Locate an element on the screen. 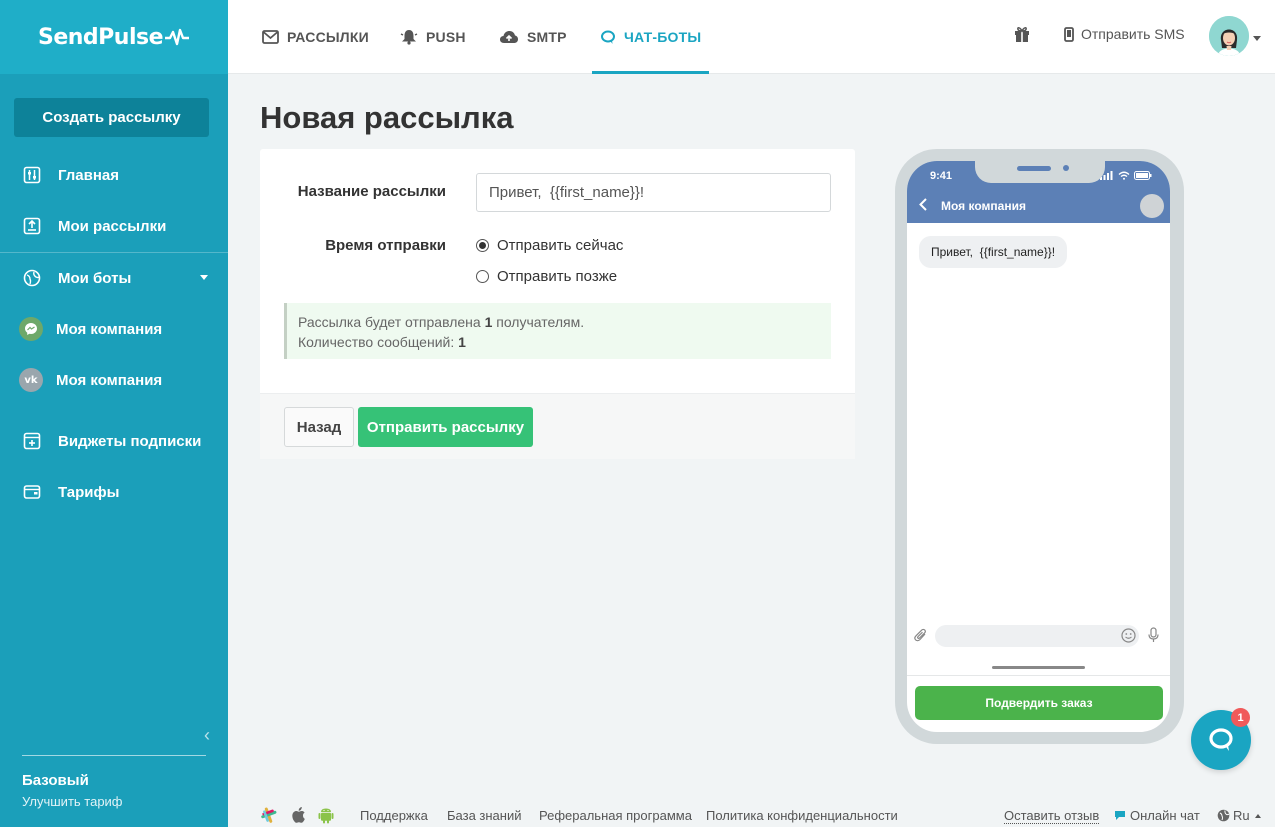 Image resolution: width=1275 pixels, height=827 pixels. message-input is located at coordinates (1037, 636).